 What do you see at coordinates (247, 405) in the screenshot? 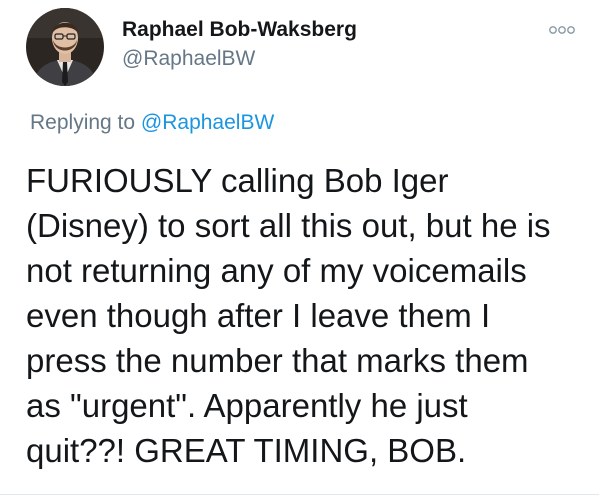
I see `tweet-line: as "urgent". Apparently he just` at bounding box center [247, 405].